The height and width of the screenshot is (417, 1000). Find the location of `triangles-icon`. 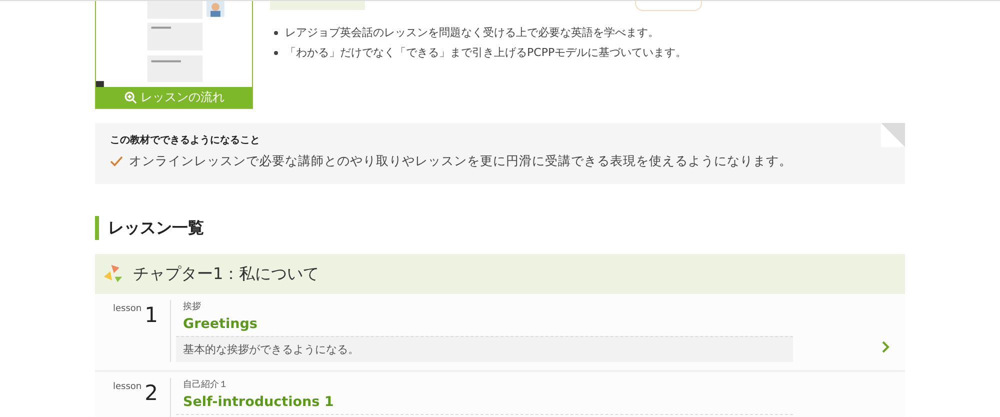

triangles-icon is located at coordinates (113, 274).